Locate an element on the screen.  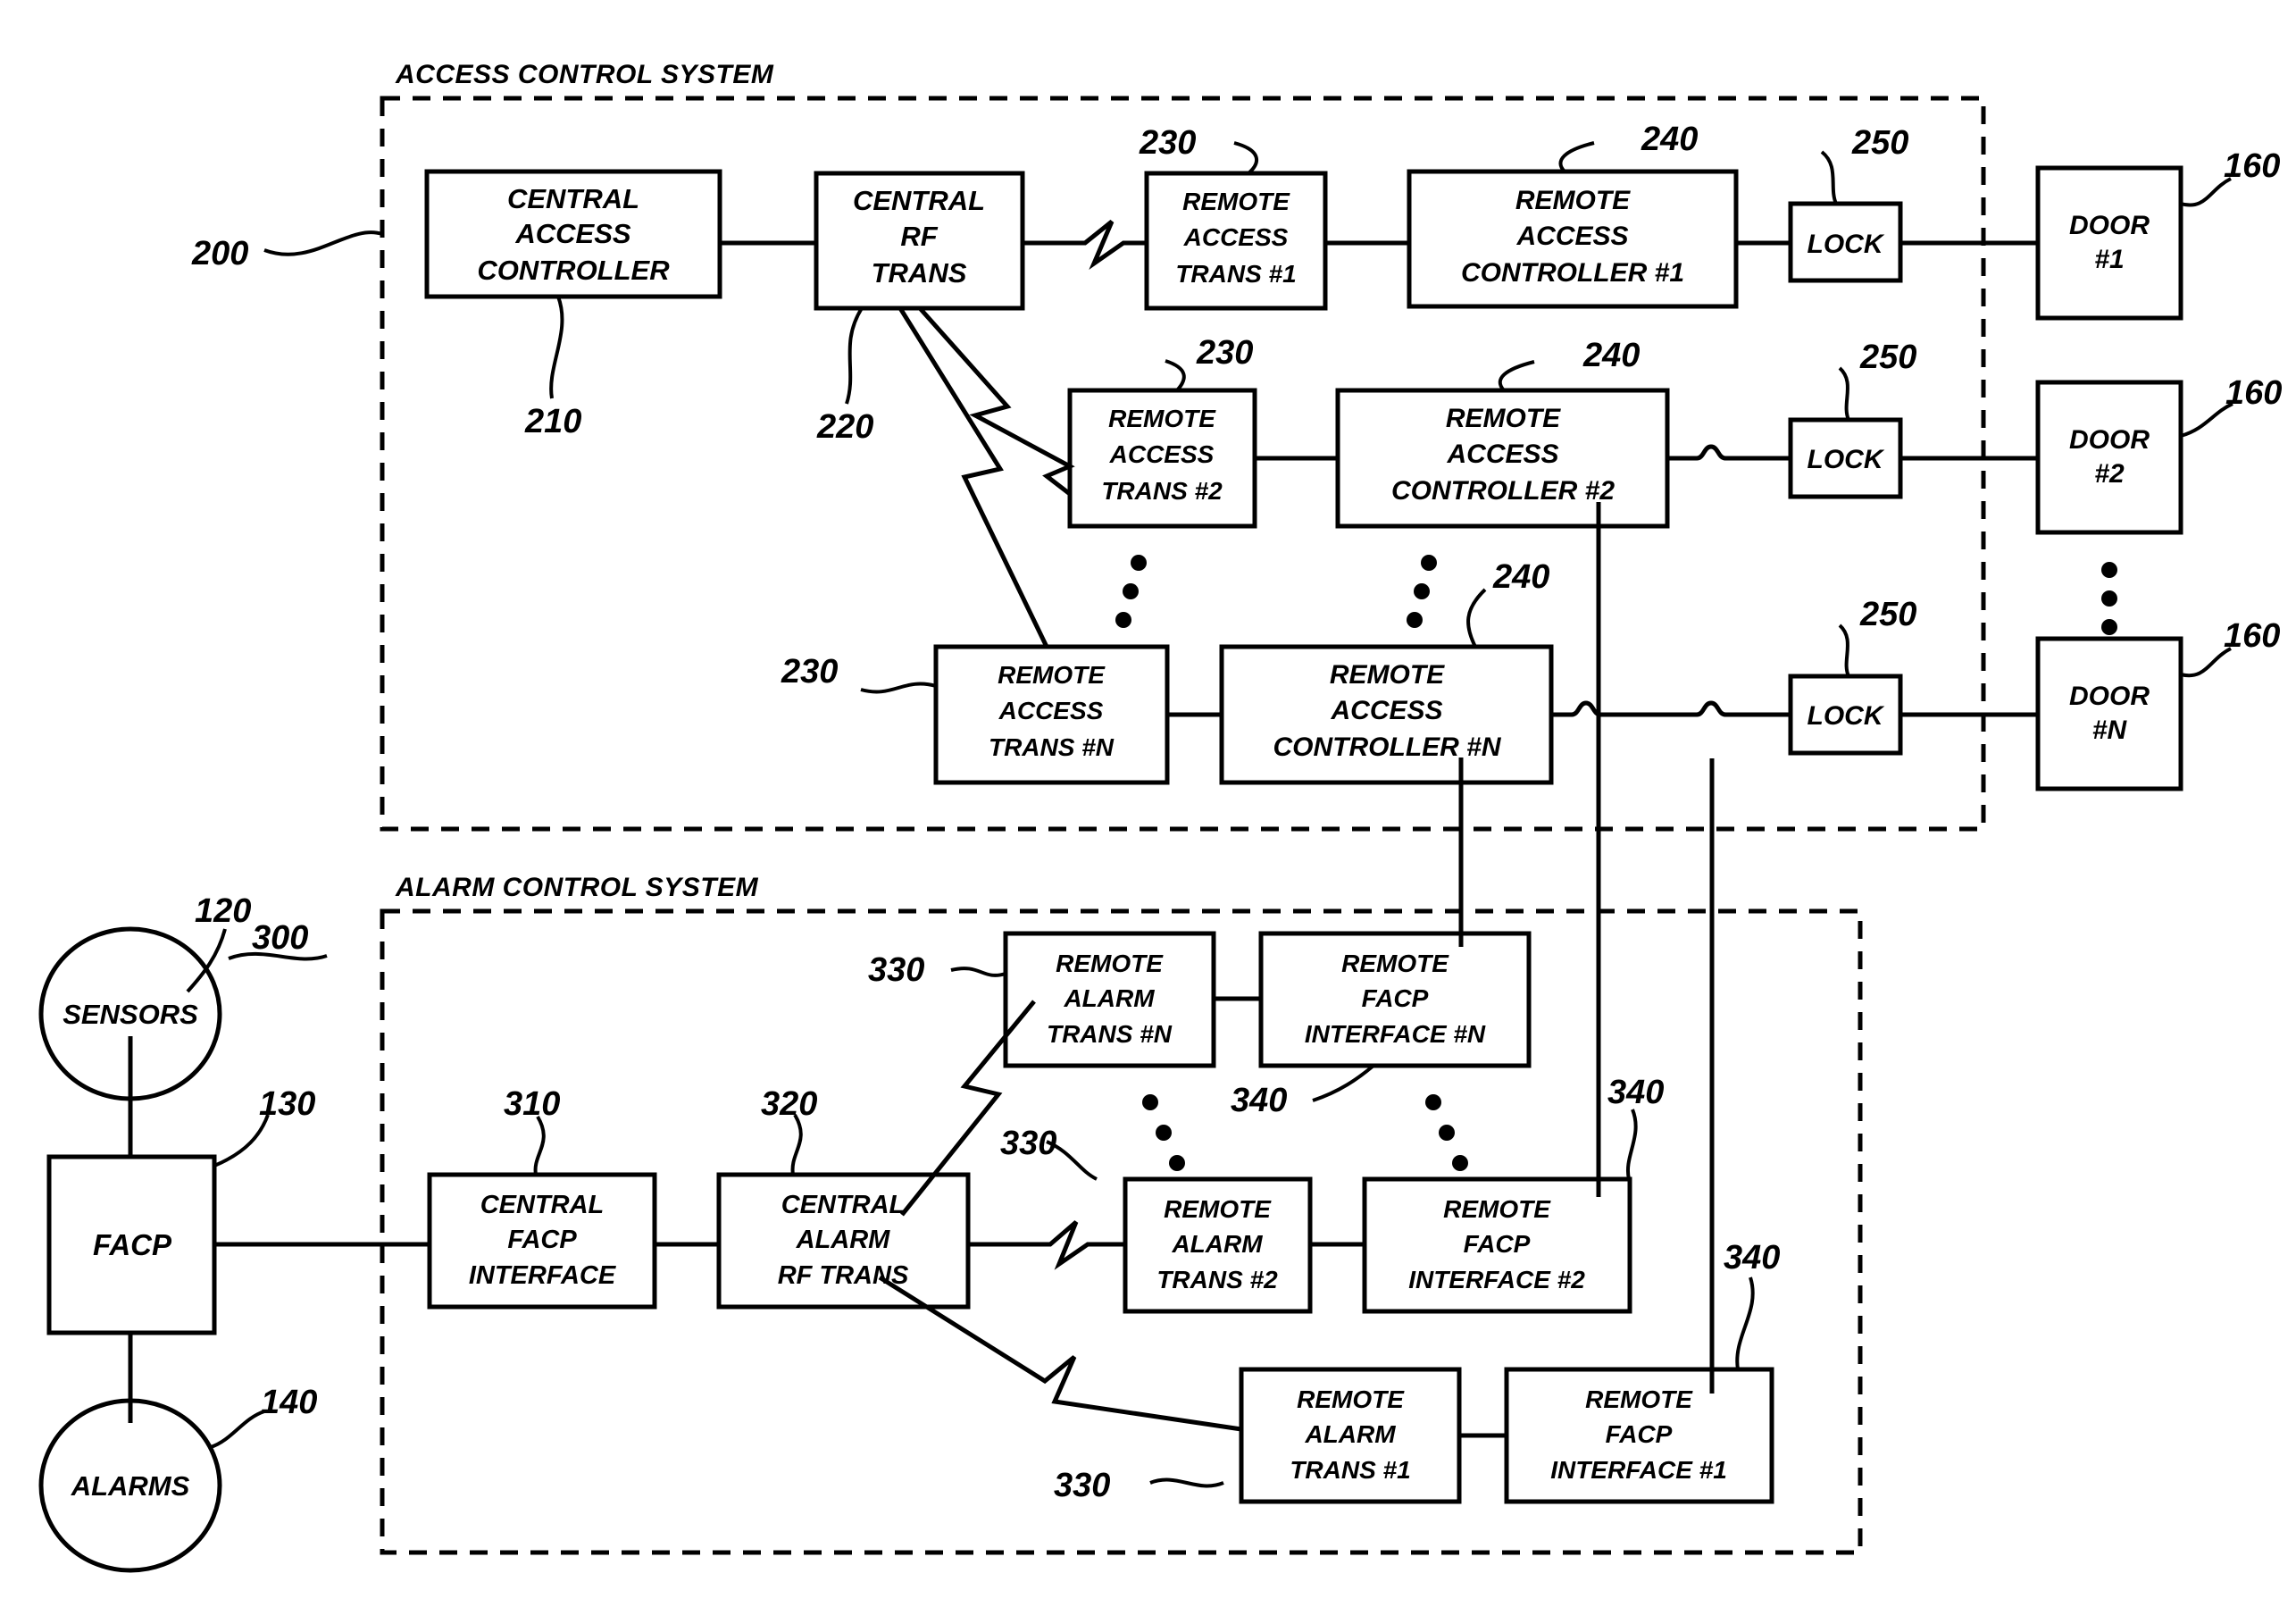
door-1-label: DOOR #1 is located at coordinates (2109, 242).